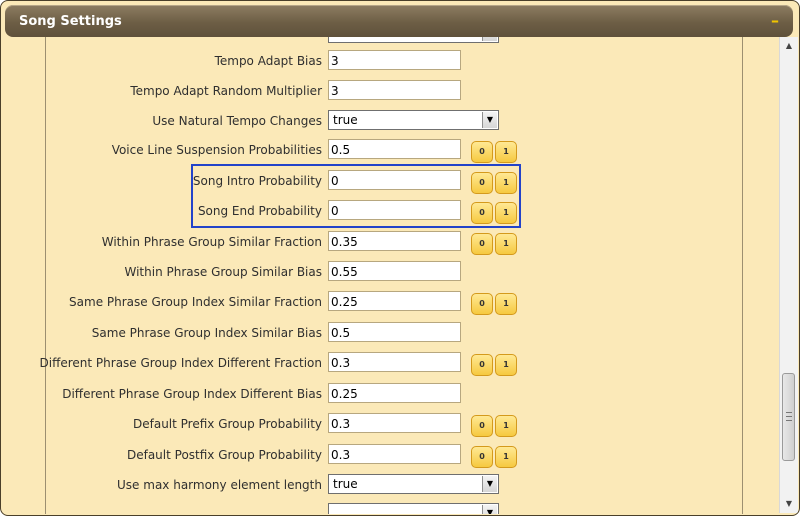  I want to click on setting-label: Use max harmony element length, so click(219, 485).